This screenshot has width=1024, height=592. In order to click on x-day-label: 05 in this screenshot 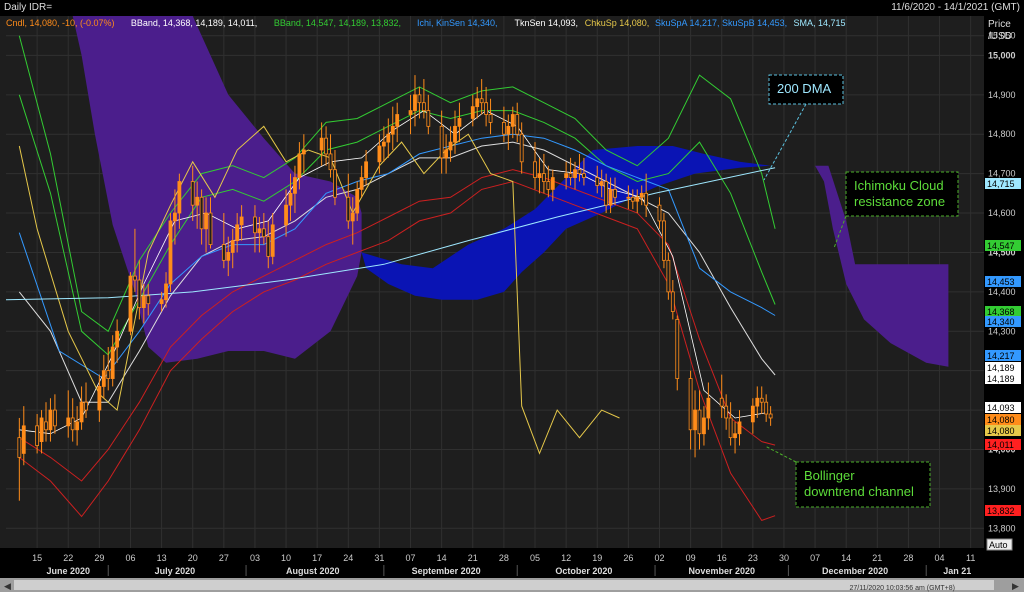, I will do `click(535, 558)`.